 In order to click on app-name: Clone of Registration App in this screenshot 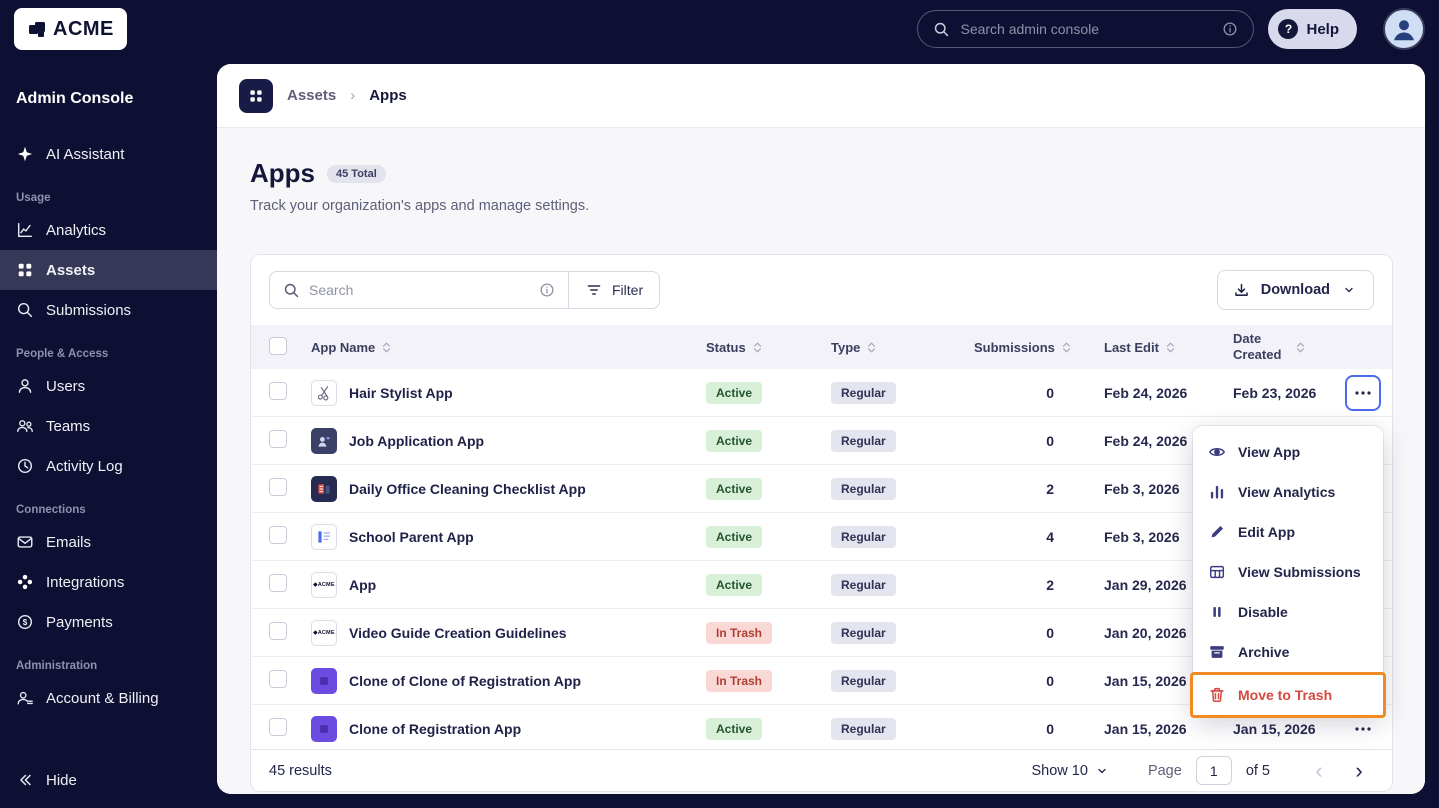, I will do `click(435, 729)`.